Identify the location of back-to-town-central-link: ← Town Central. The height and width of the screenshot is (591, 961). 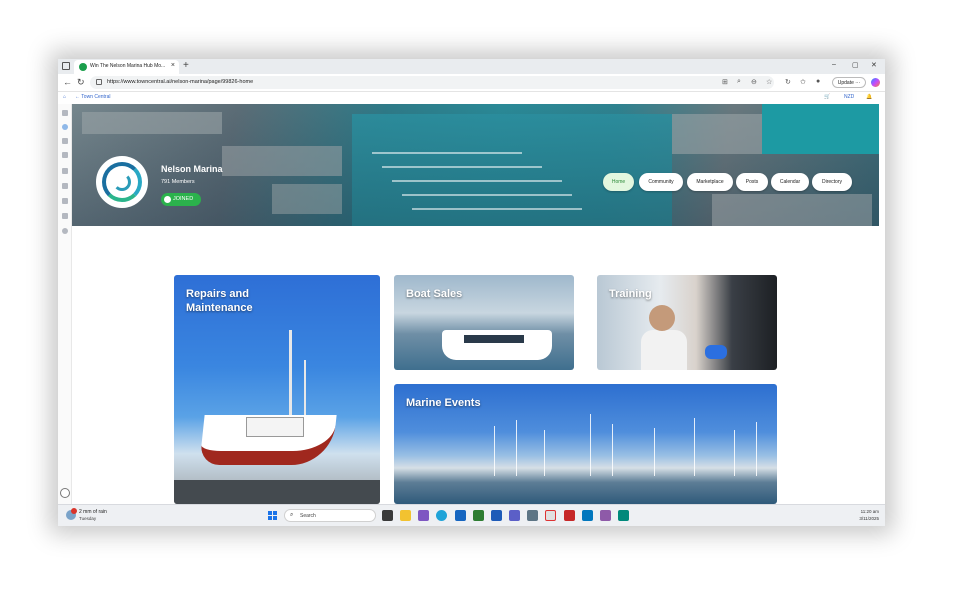
(92, 97).